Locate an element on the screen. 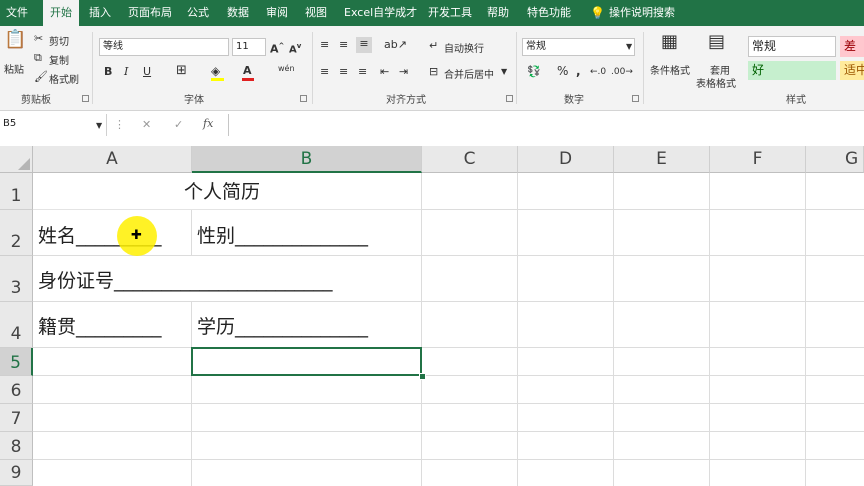  column-header-g: G is located at coordinates (835, 159).